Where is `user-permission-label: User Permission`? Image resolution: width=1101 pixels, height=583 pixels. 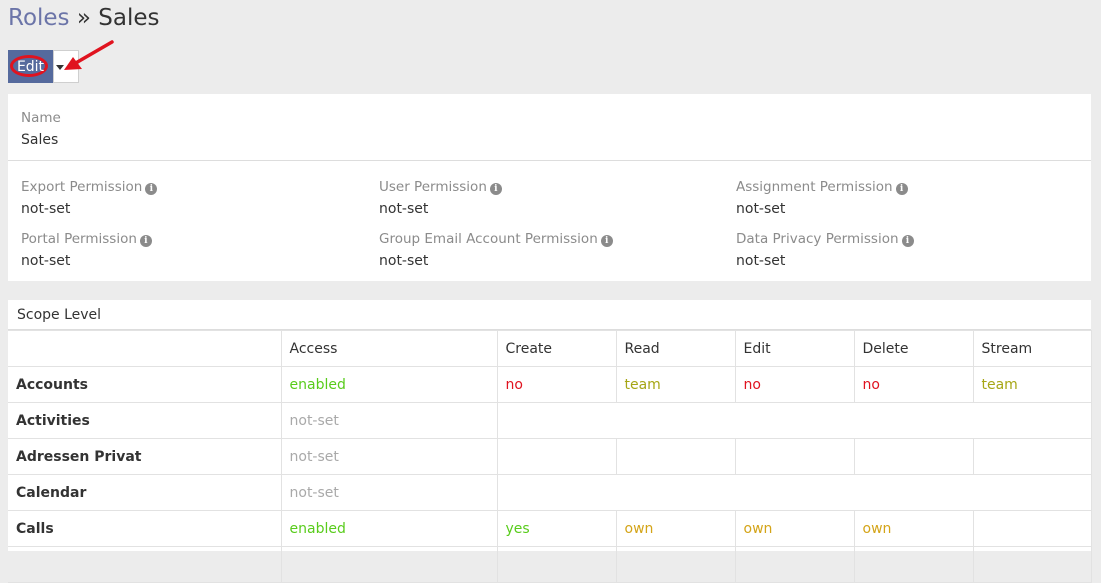 user-permission-label: User Permission is located at coordinates (433, 187).